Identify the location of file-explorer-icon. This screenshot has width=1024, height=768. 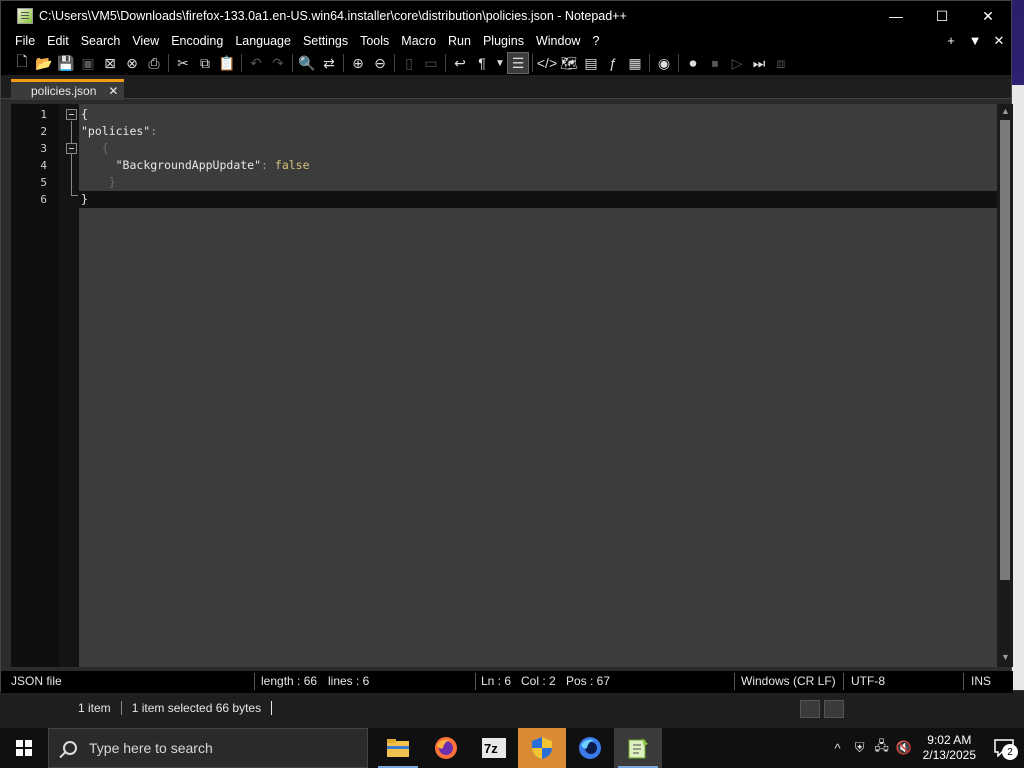
(398, 748).